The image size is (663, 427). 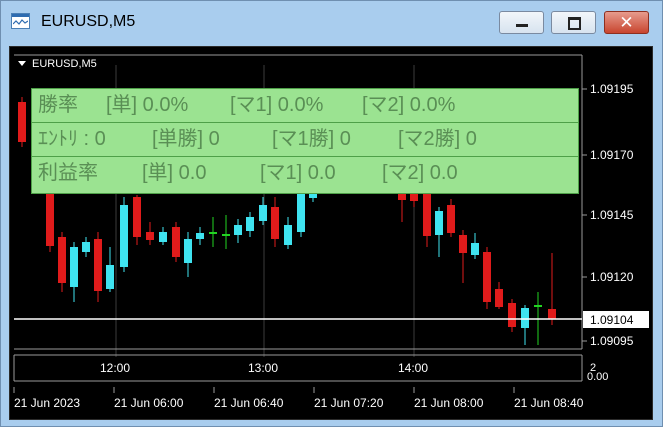 I want to click on ma1-wins: [マ1勝] 0, so click(x=311, y=139).